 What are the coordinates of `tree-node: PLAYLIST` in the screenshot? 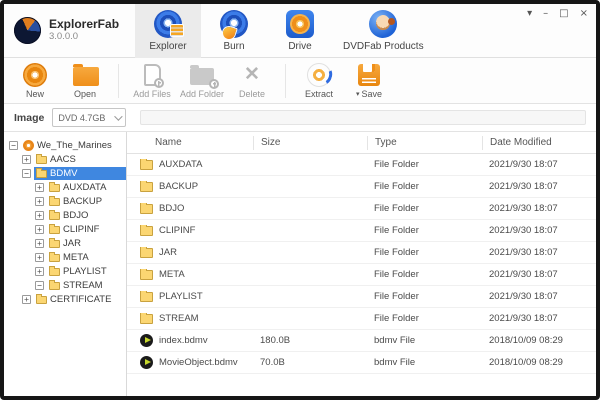 It's located at (86, 271).